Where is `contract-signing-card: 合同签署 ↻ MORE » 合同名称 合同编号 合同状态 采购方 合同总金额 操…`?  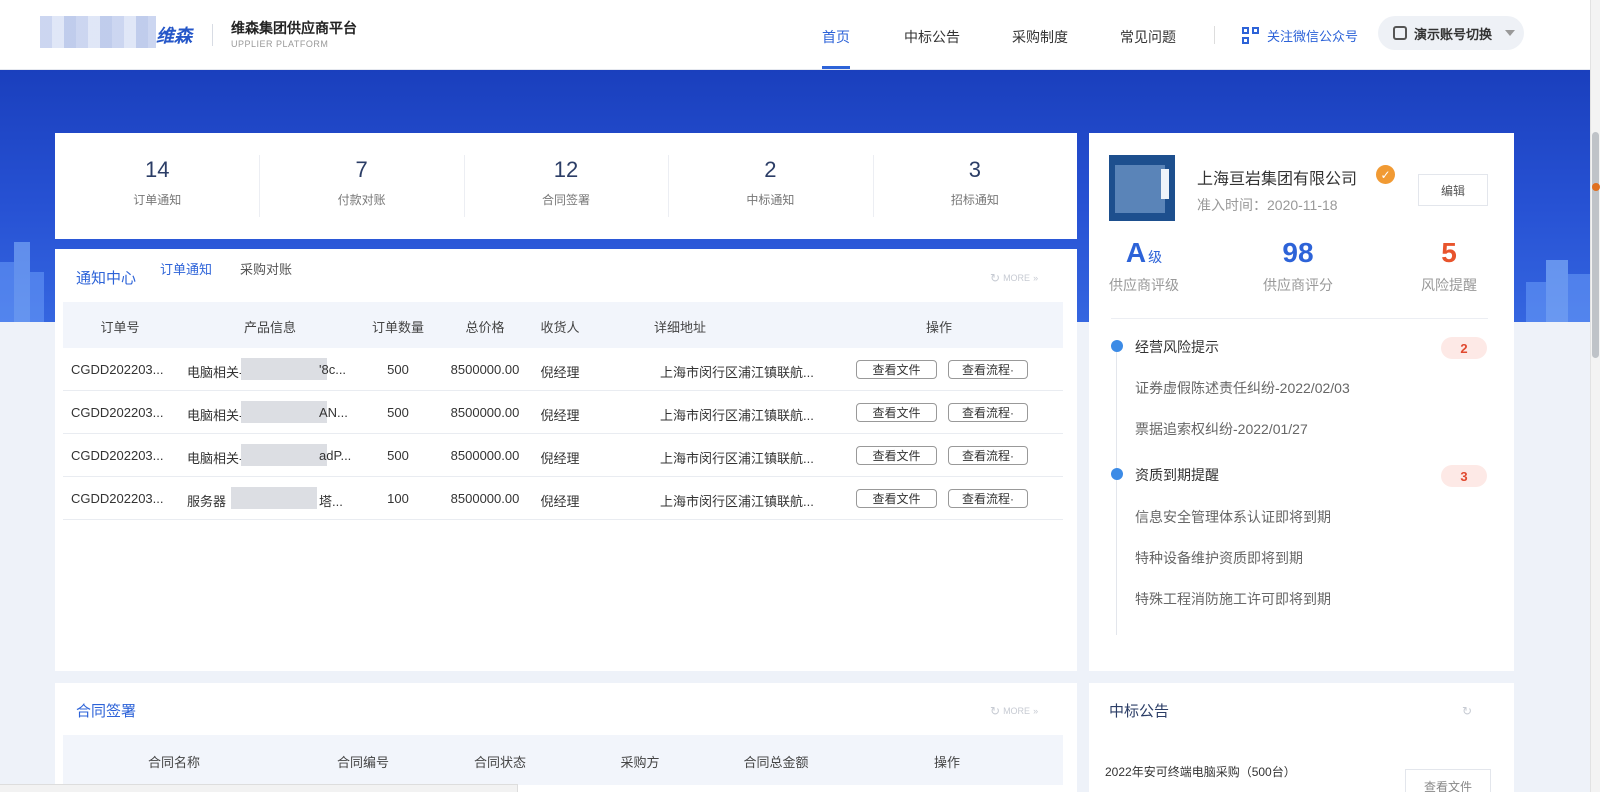 contract-signing-card: 合同签署 ↻ MORE » 合同名称 合同编号 合同状态 采购方 合同总金额 操… is located at coordinates (566, 737).